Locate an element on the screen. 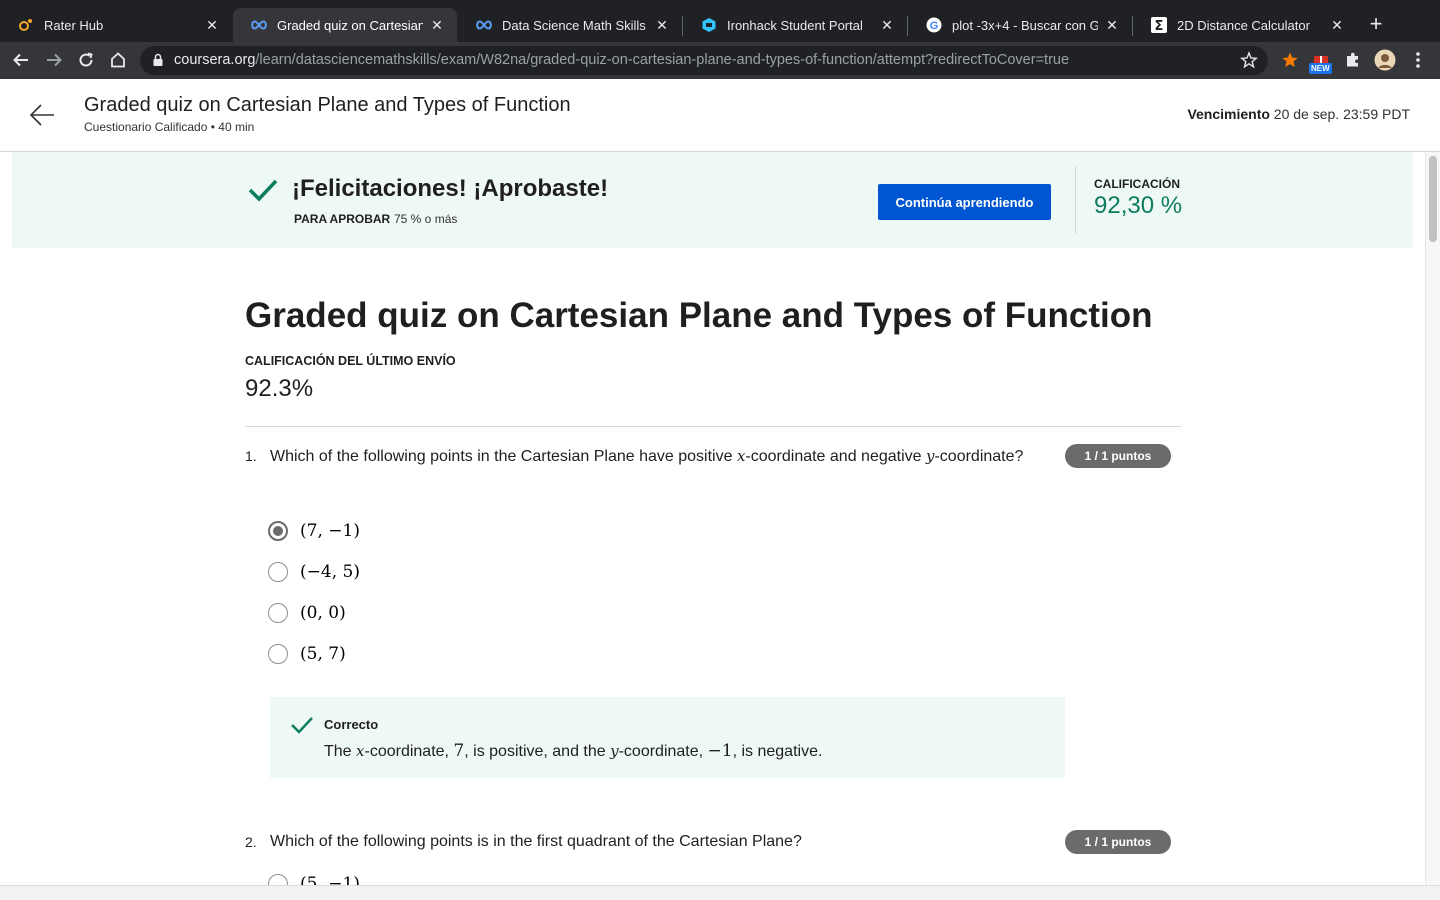 The width and height of the screenshot is (1440, 900). extensions-button is located at coordinates (1353, 60).